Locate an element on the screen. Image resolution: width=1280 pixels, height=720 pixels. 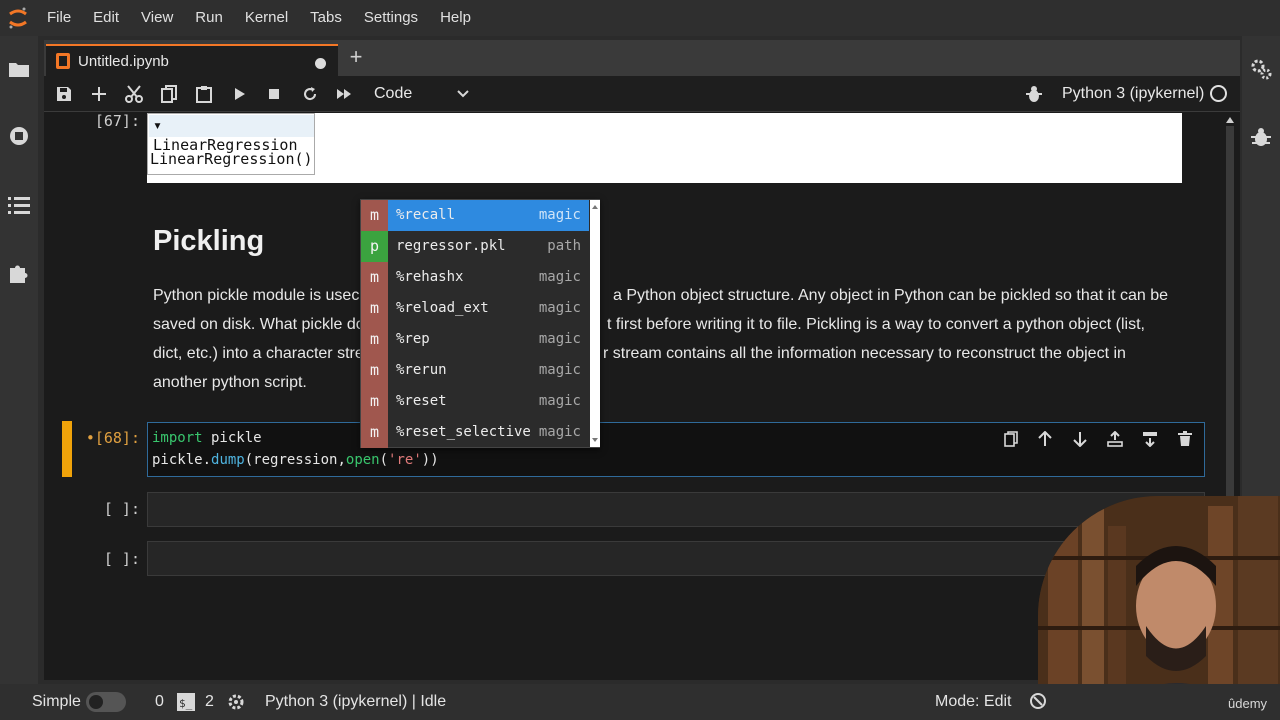
running-sessions-icon is located at coordinates (19, 136).